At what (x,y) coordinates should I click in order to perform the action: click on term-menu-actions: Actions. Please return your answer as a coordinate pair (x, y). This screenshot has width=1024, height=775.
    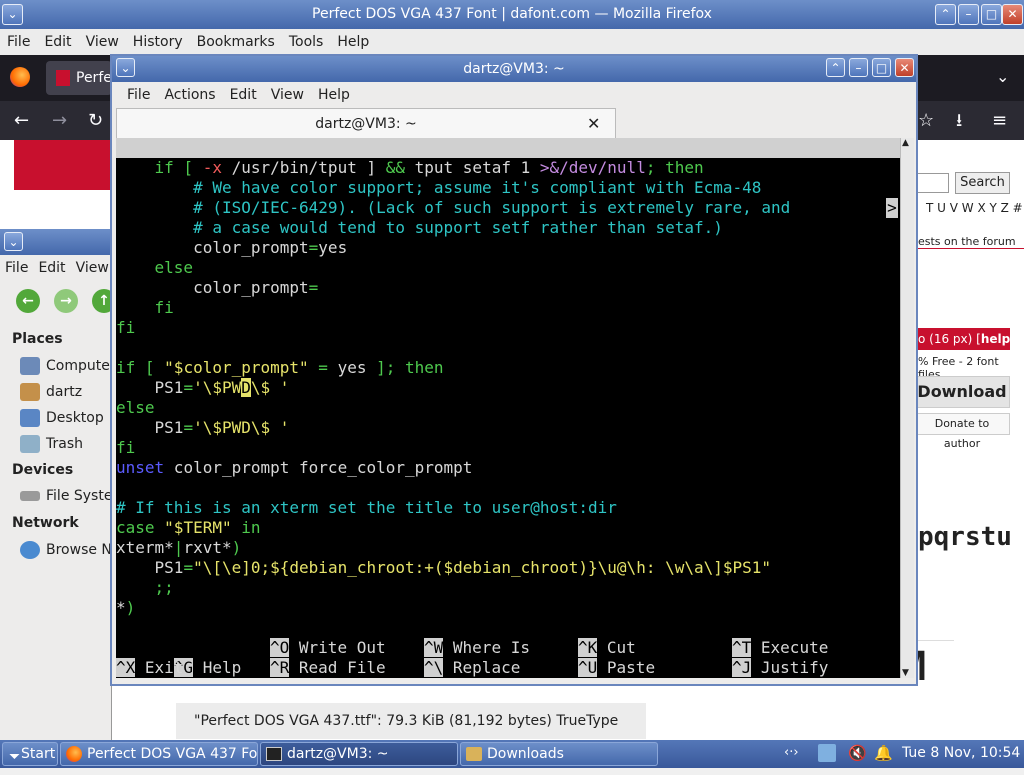
    Looking at the image, I should click on (189, 95).